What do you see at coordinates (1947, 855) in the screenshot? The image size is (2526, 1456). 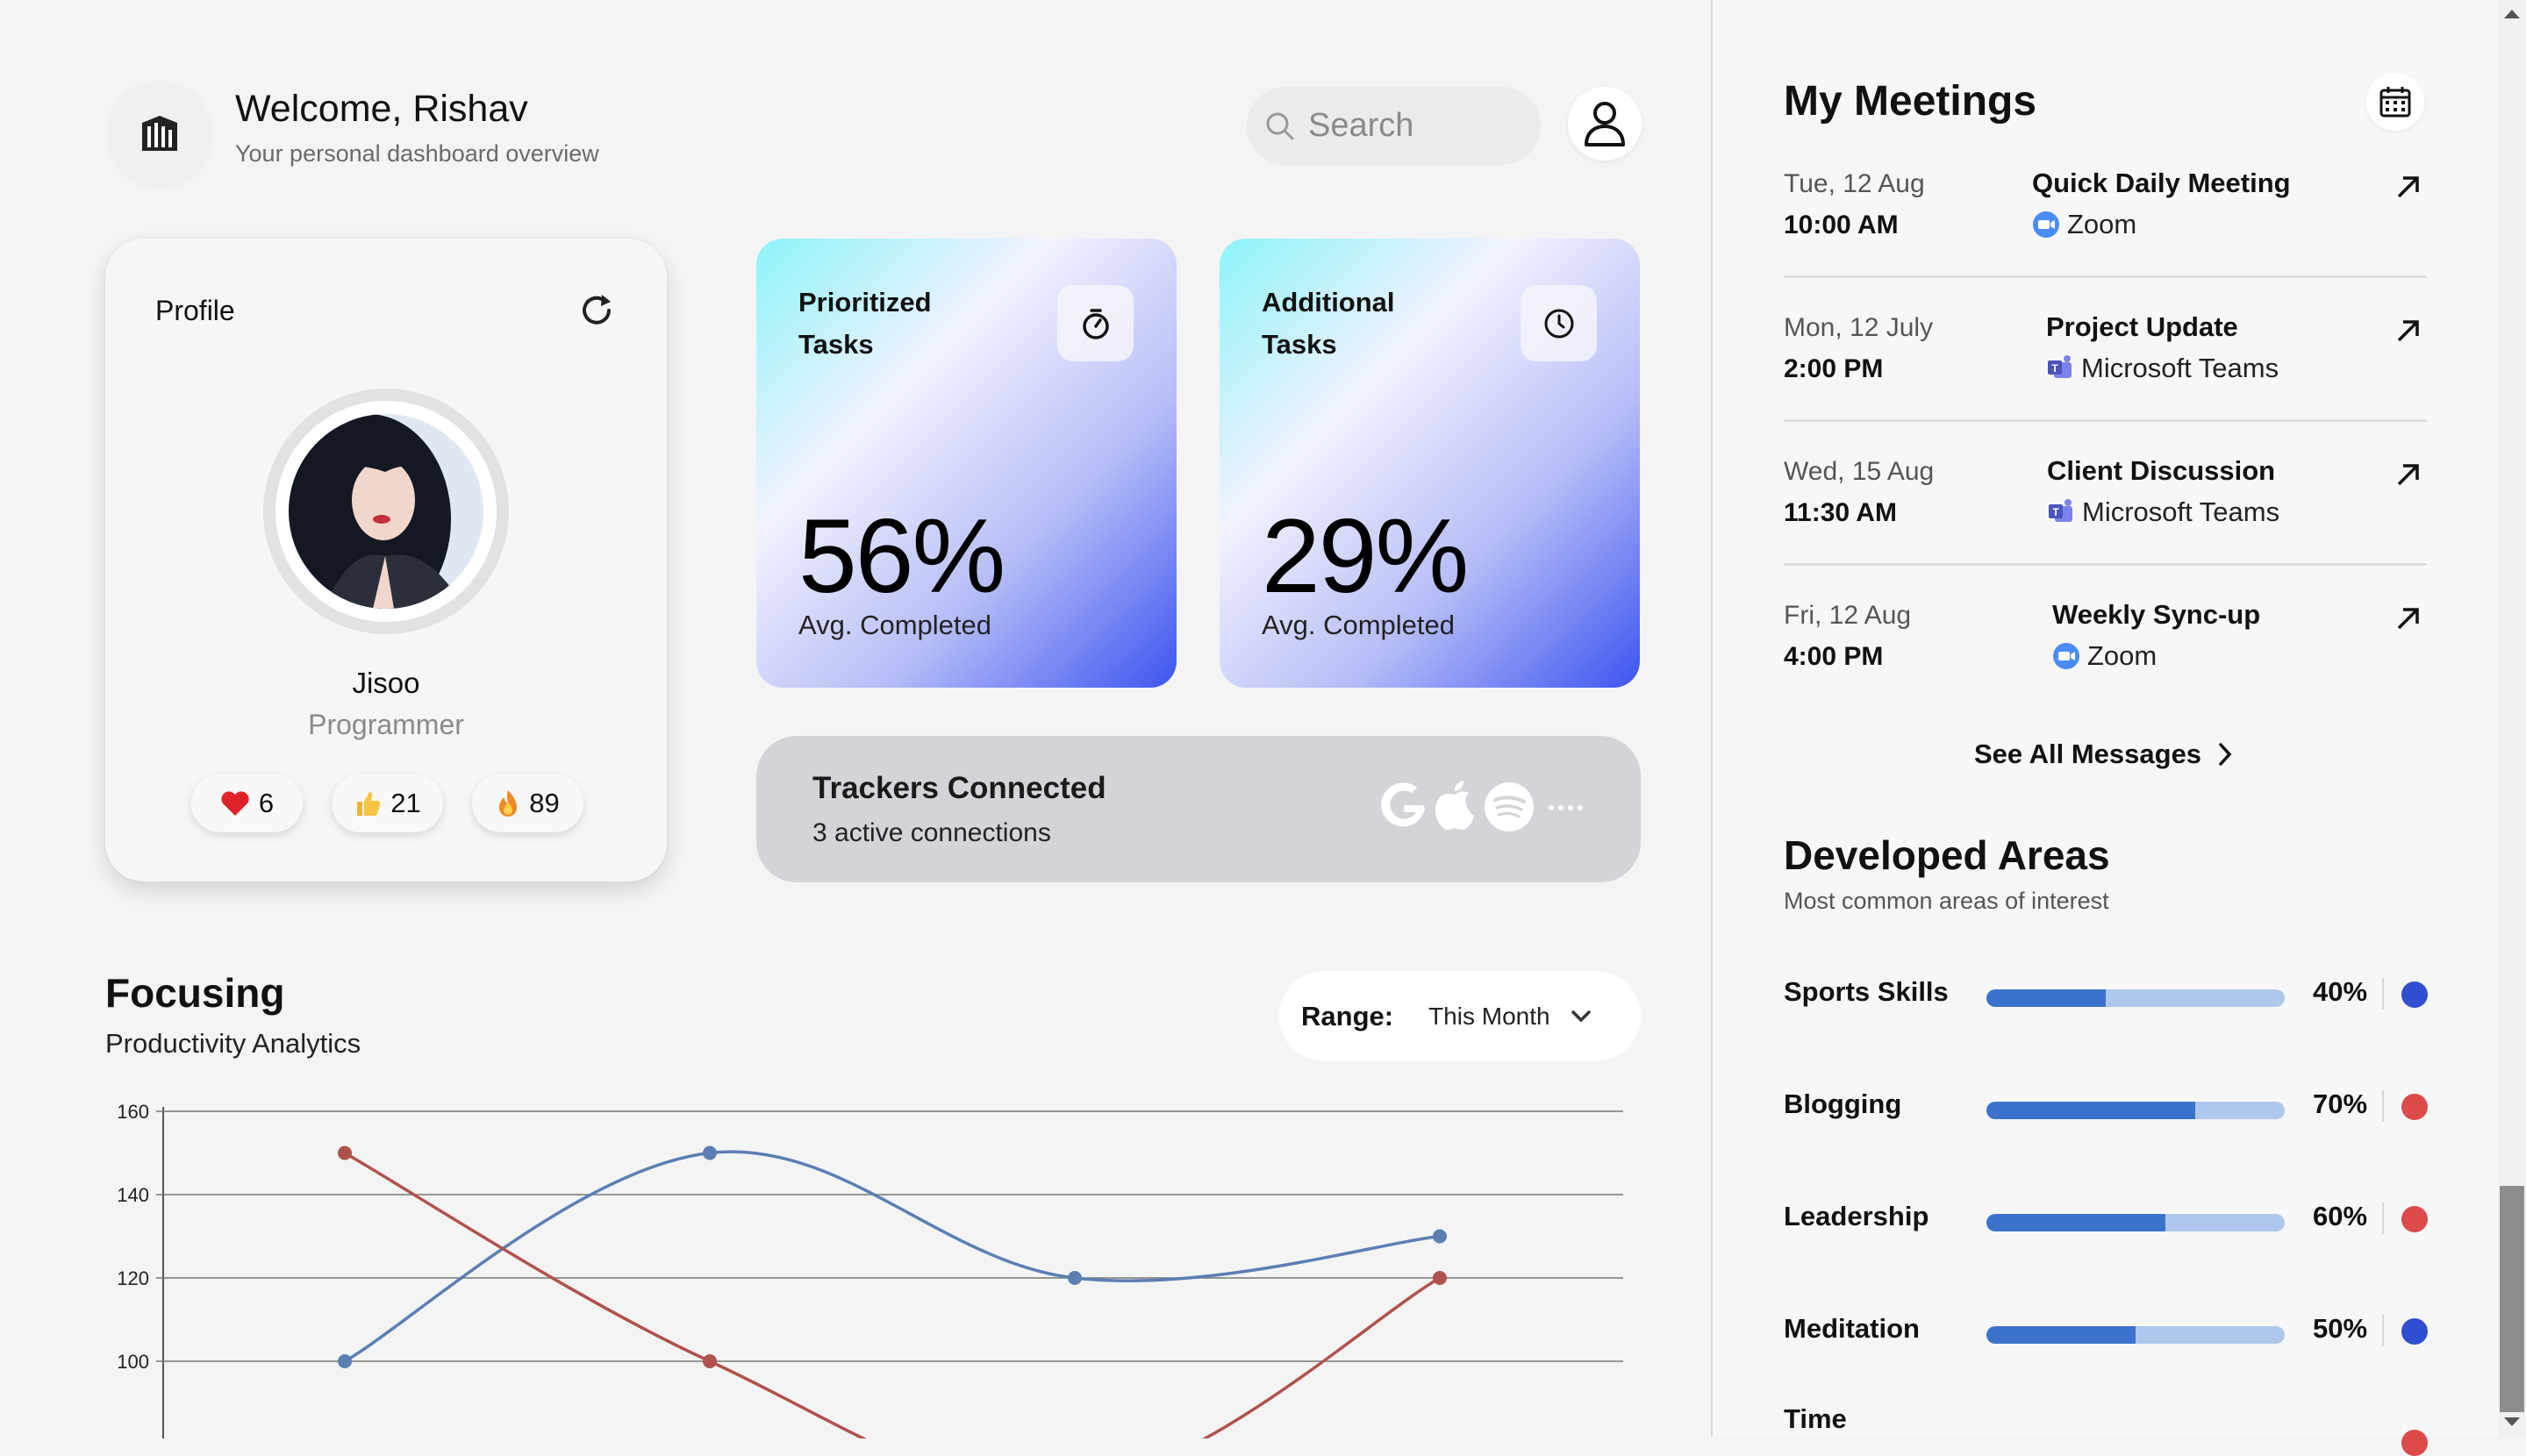 I see `developed-areas-title: Developed Areas` at bounding box center [1947, 855].